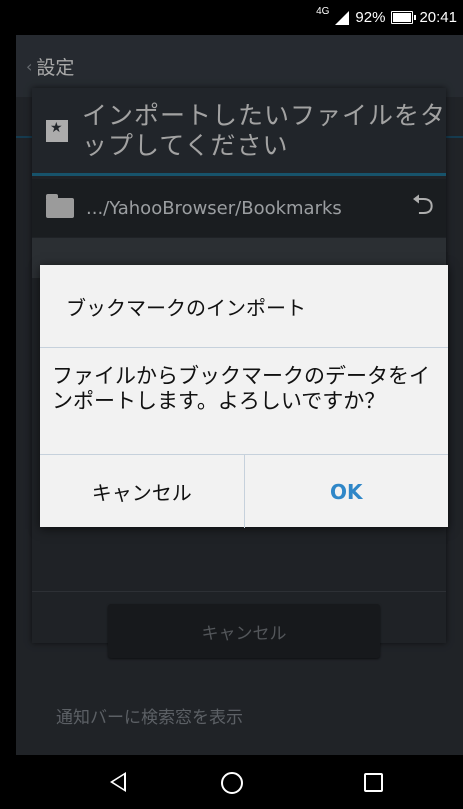 The height and width of the screenshot is (809, 463). Describe the element at coordinates (244, 306) in the screenshot. I see `dialog-title: ブックマークのインポート` at that location.